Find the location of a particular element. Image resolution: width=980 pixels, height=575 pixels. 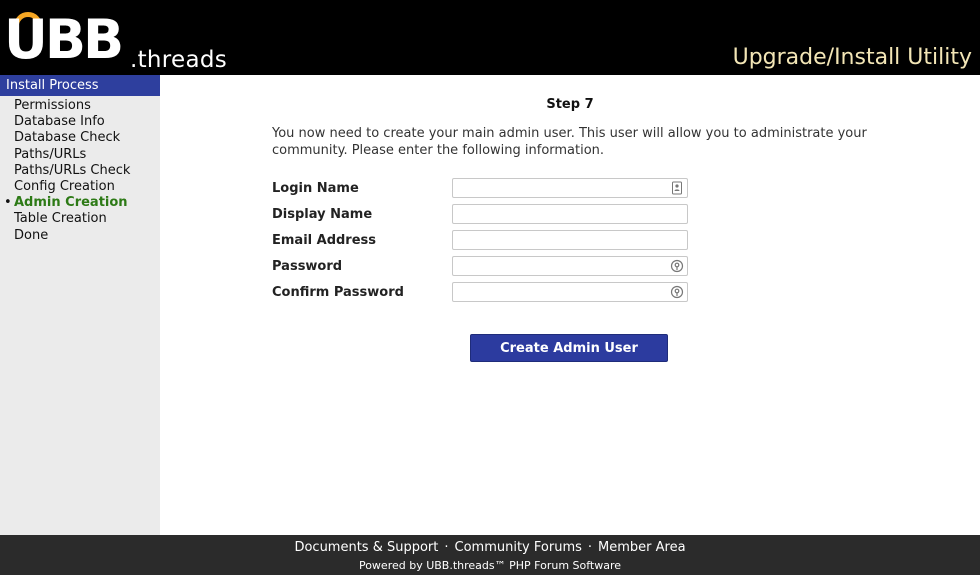

sidebar-item-done: Done is located at coordinates (31, 235).